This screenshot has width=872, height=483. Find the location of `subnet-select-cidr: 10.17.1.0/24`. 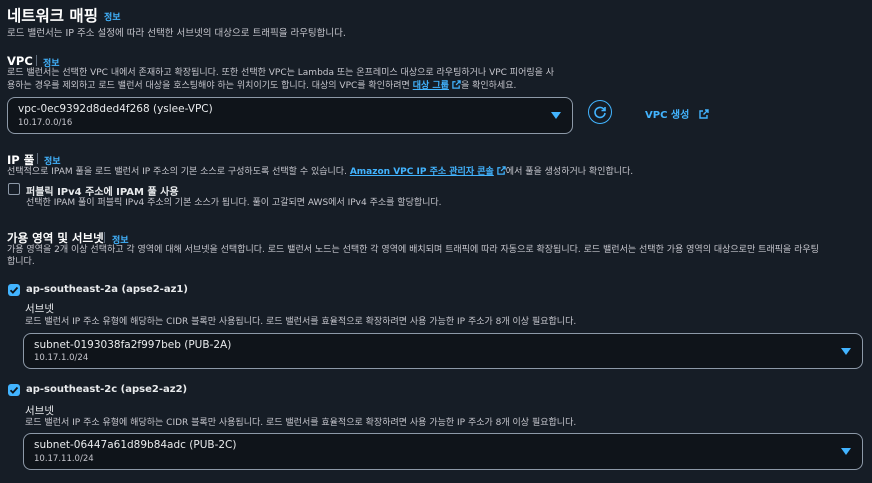

subnet-select-cidr: 10.17.1.0/24 is located at coordinates (61, 358).